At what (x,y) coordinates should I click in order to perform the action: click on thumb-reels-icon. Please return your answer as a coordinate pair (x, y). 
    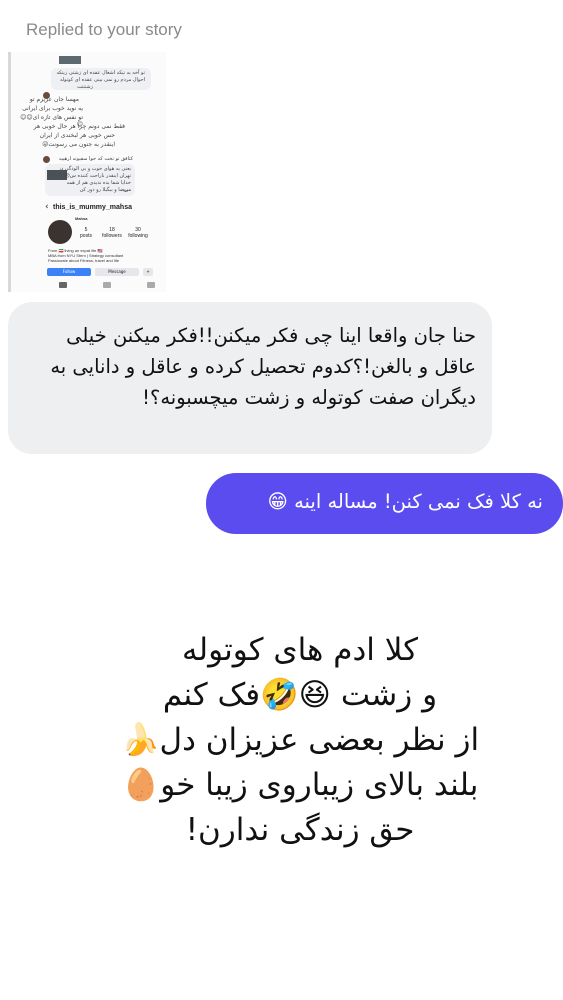
    Looking at the image, I should click on (107, 285).